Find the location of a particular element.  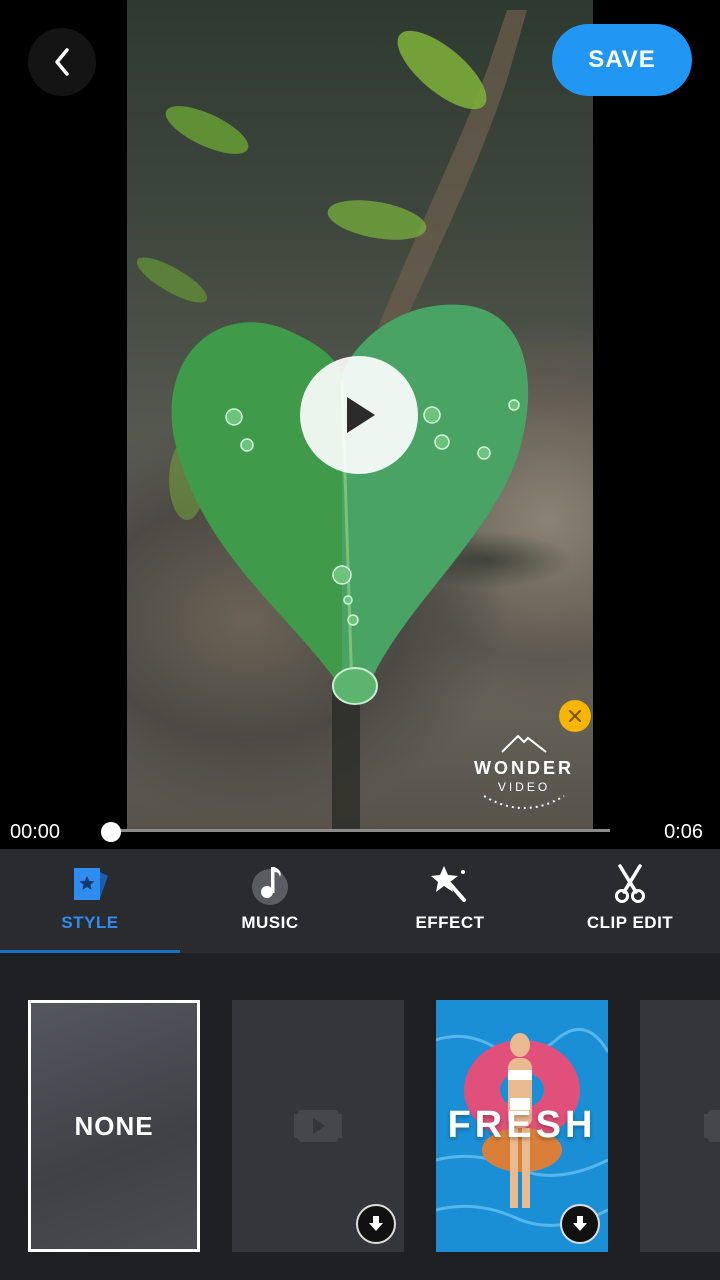

style-card-next is located at coordinates (680, 1126).